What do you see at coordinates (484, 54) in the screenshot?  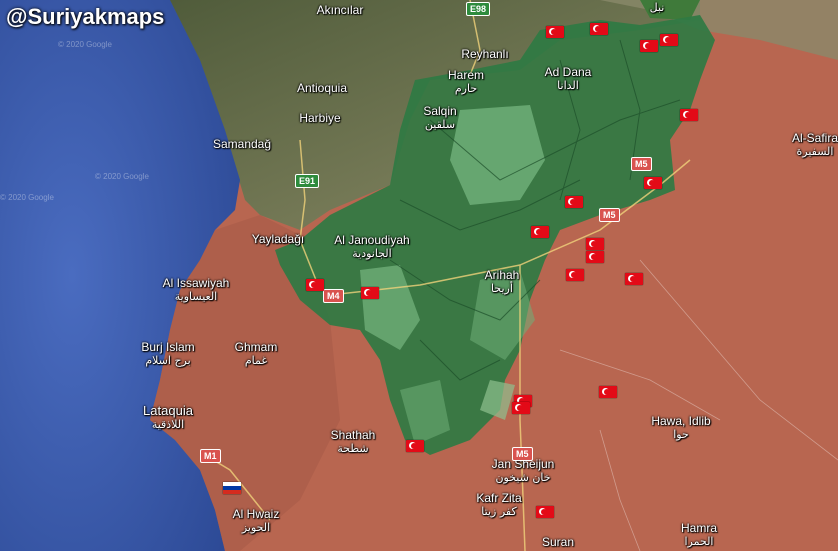 I see `place-label-reyhanli: Reyhanlı` at bounding box center [484, 54].